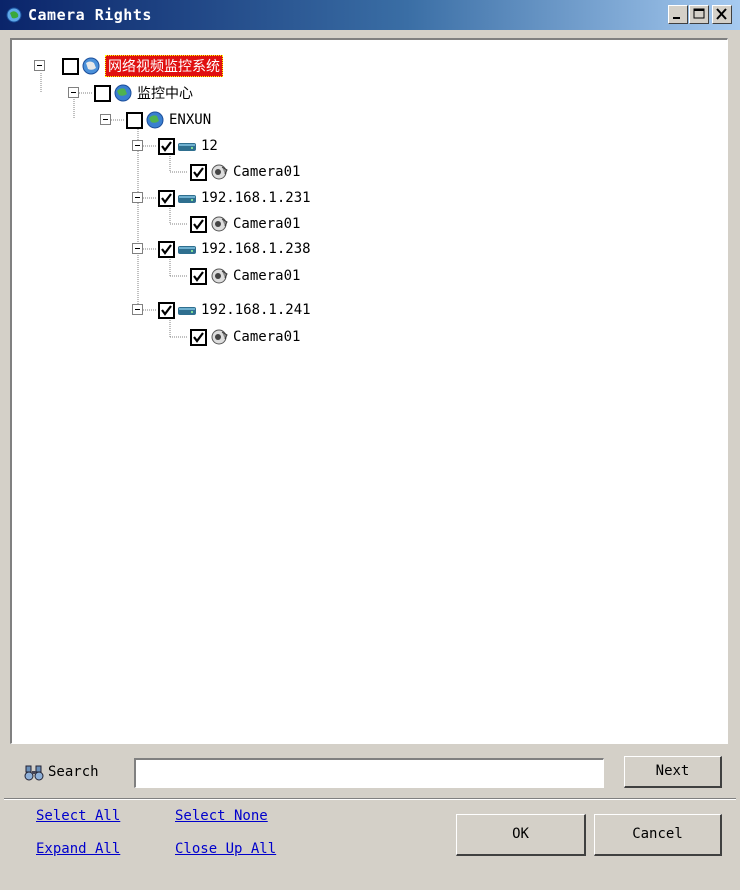  Describe the element at coordinates (70, 66) in the screenshot. I see `root-checkbox` at that location.